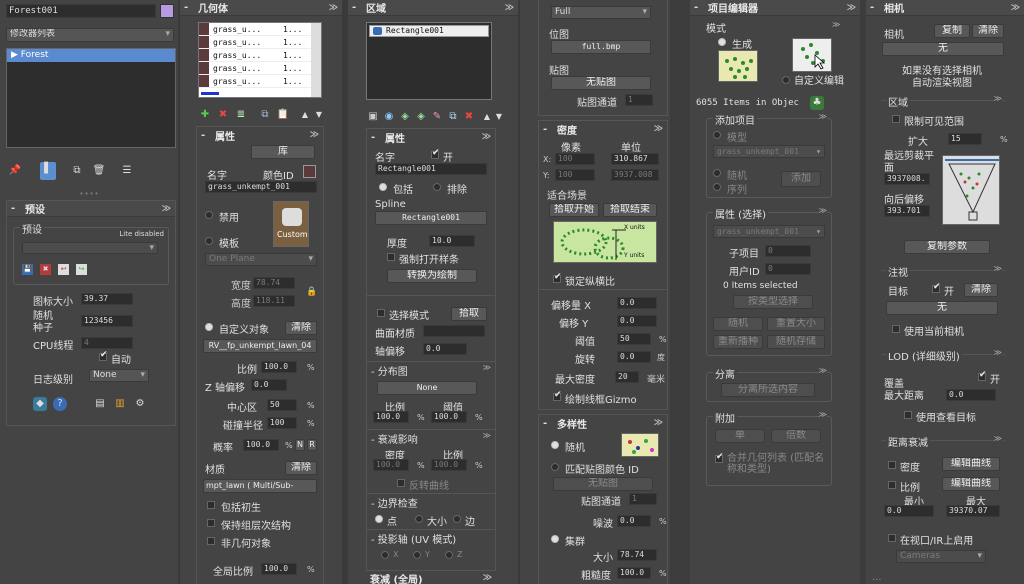 Image resolution: width=1024 pixels, height=584 pixels. Describe the element at coordinates (265, 115) in the screenshot. I see `copy-item-icon: ⧉` at that location.